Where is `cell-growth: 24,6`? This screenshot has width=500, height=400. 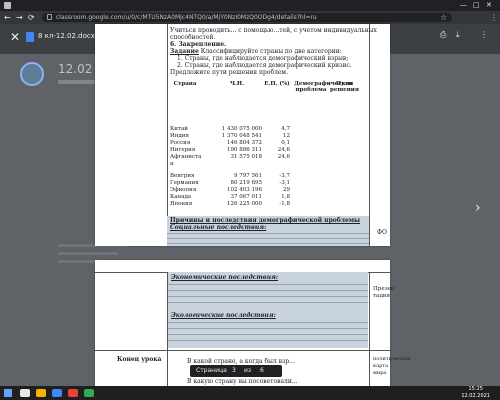
cell-growth: 24,6 is located at coordinates (283, 150).